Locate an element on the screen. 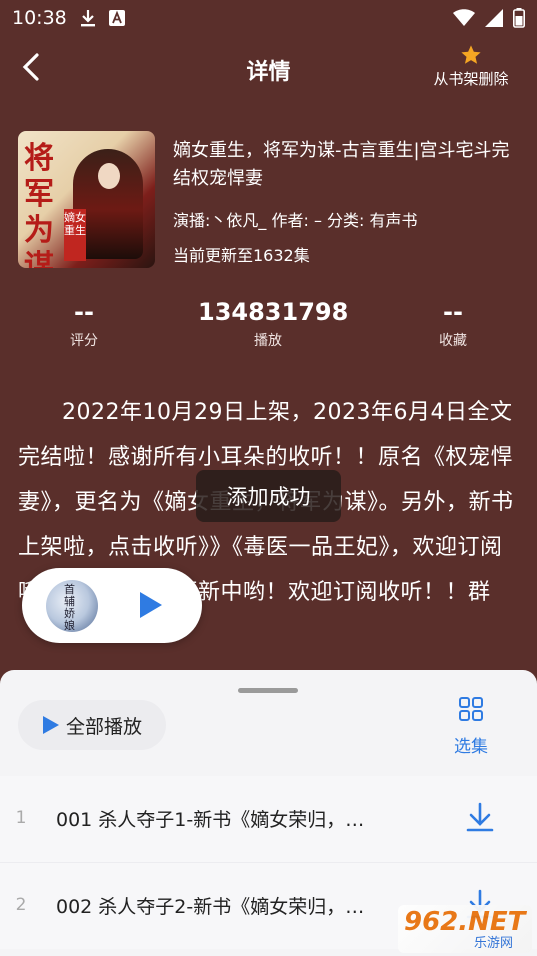 This screenshot has width=537, height=956. stats-row: -- 评分 134831798 播放 -- 收藏 is located at coordinates (268, 328).